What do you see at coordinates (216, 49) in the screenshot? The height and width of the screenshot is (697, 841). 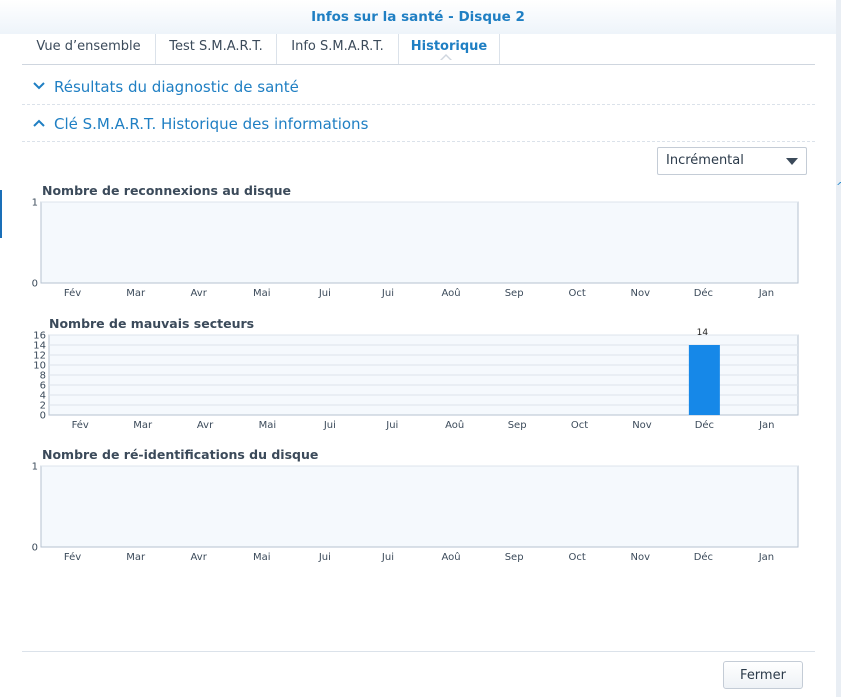 I see `tab-smart-test: Test S.M.A.R.T.` at bounding box center [216, 49].